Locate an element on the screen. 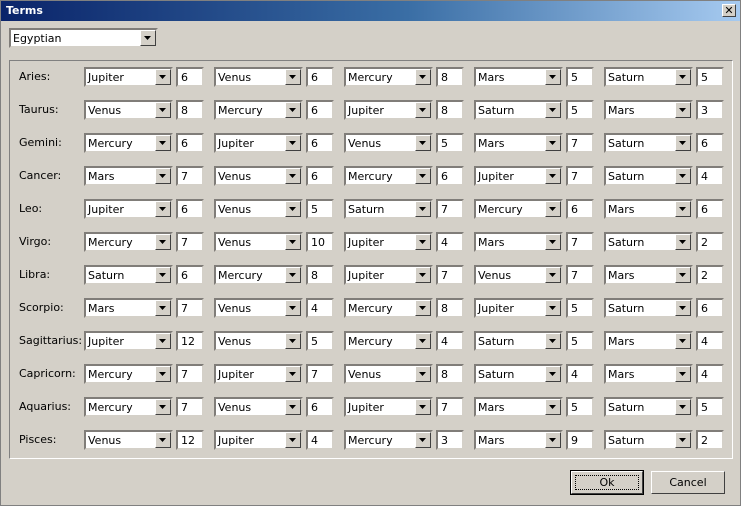 This screenshot has height=506, width=741. degrees-field: 3 is located at coordinates (710, 110).